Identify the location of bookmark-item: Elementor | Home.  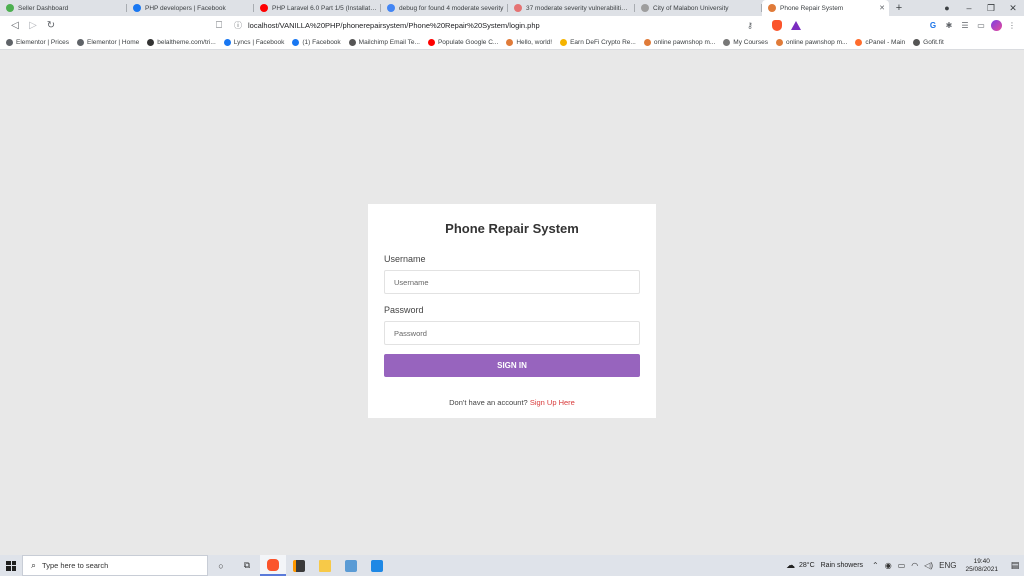
(108, 42).